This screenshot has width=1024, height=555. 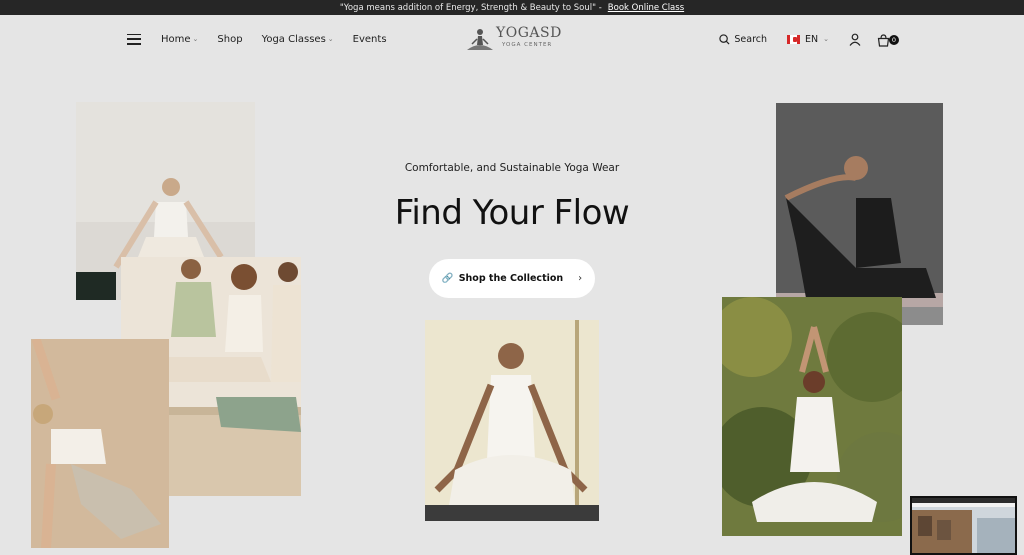 What do you see at coordinates (751, 39) in the screenshot?
I see `search-label: Search` at bounding box center [751, 39].